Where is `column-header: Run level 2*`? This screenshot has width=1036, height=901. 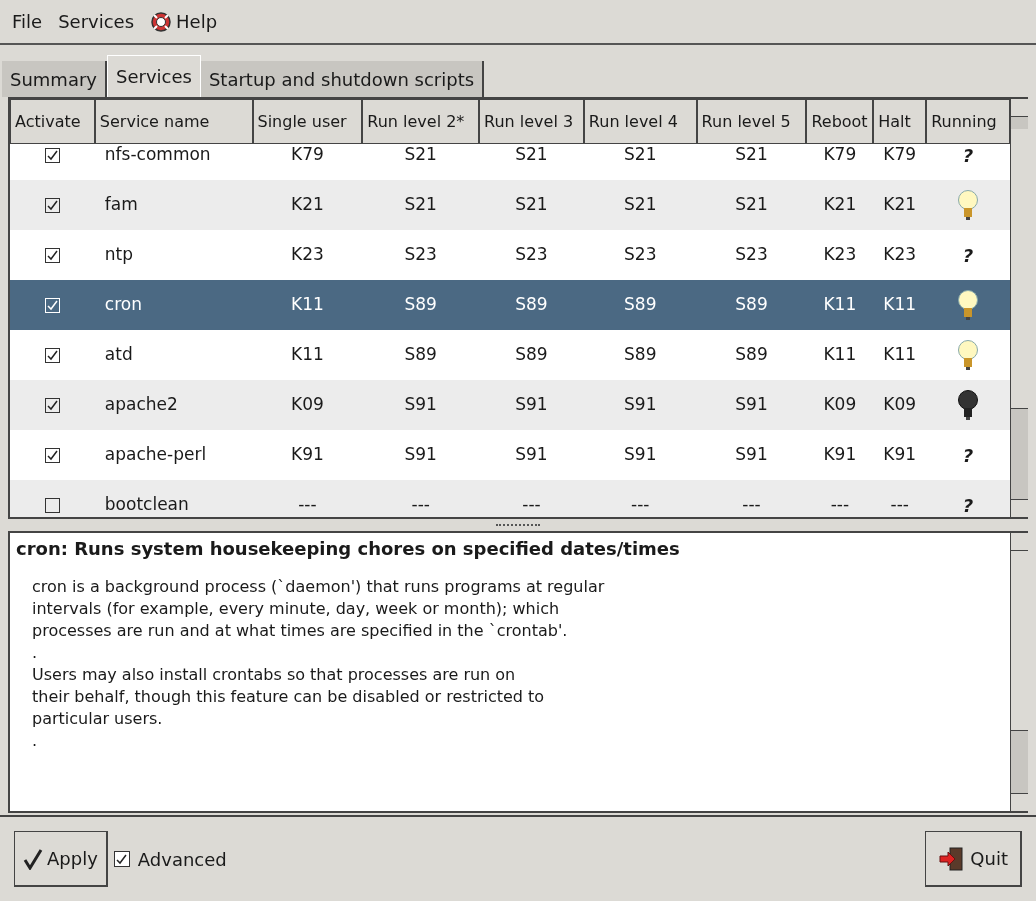
column-header: Run level 2* is located at coordinates (421, 121).